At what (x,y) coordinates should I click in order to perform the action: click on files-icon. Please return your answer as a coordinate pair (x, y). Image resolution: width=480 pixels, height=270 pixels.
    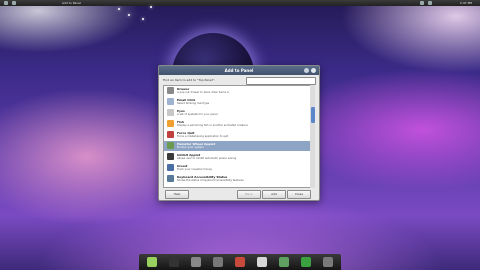
    Looking at the image, I should click on (152, 262).